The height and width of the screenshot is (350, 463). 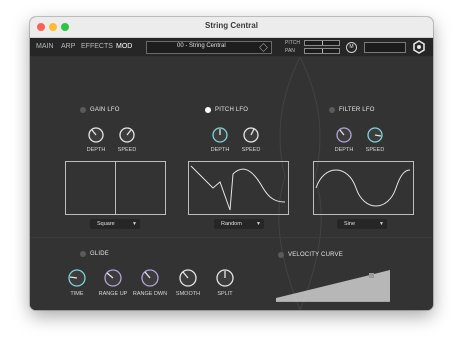 I want to click on tab-mod: MOD, so click(x=124, y=46).